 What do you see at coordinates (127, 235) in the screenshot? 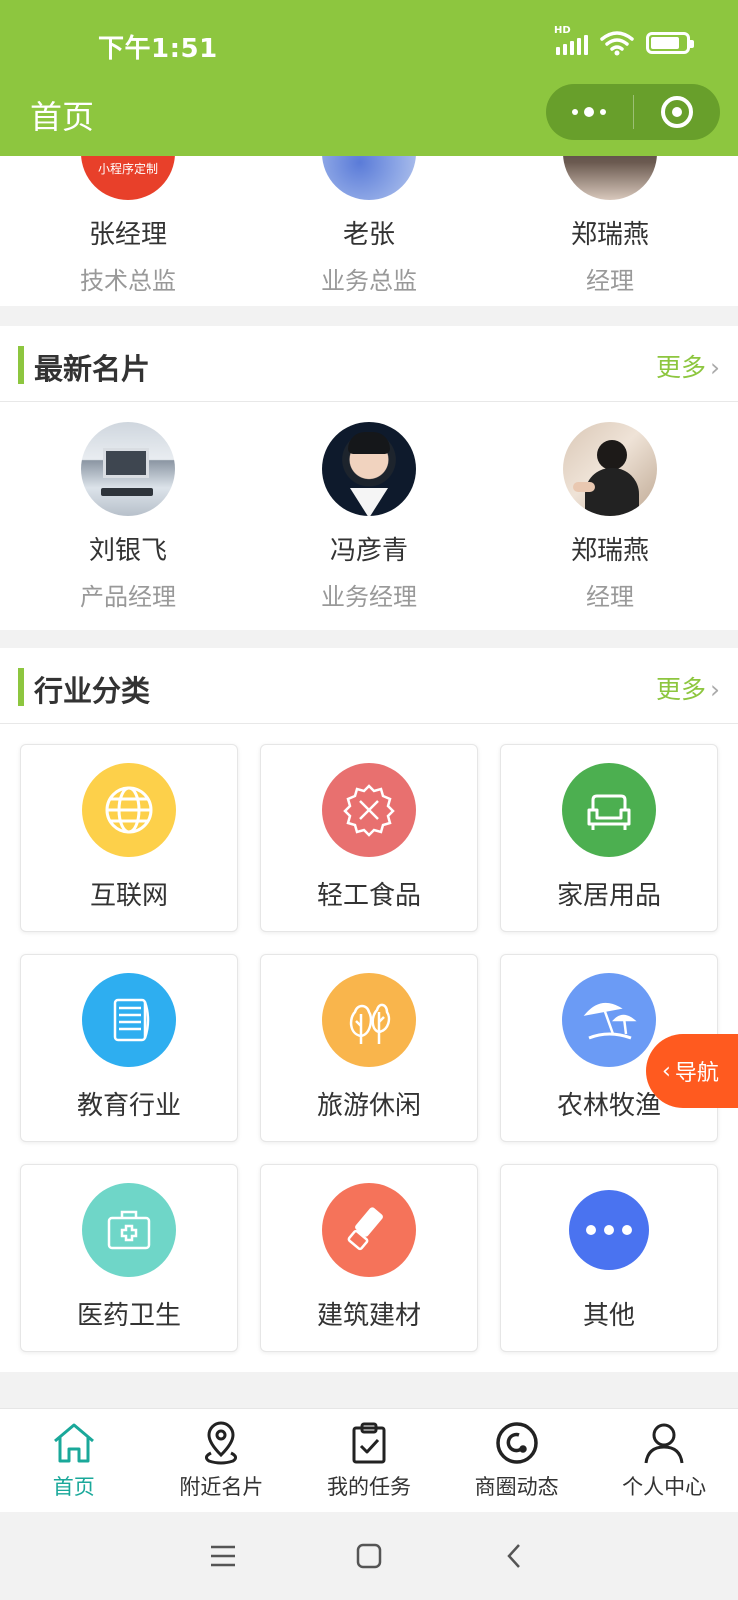
I see `person-name: 张经理` at bounding box center [127, 235].